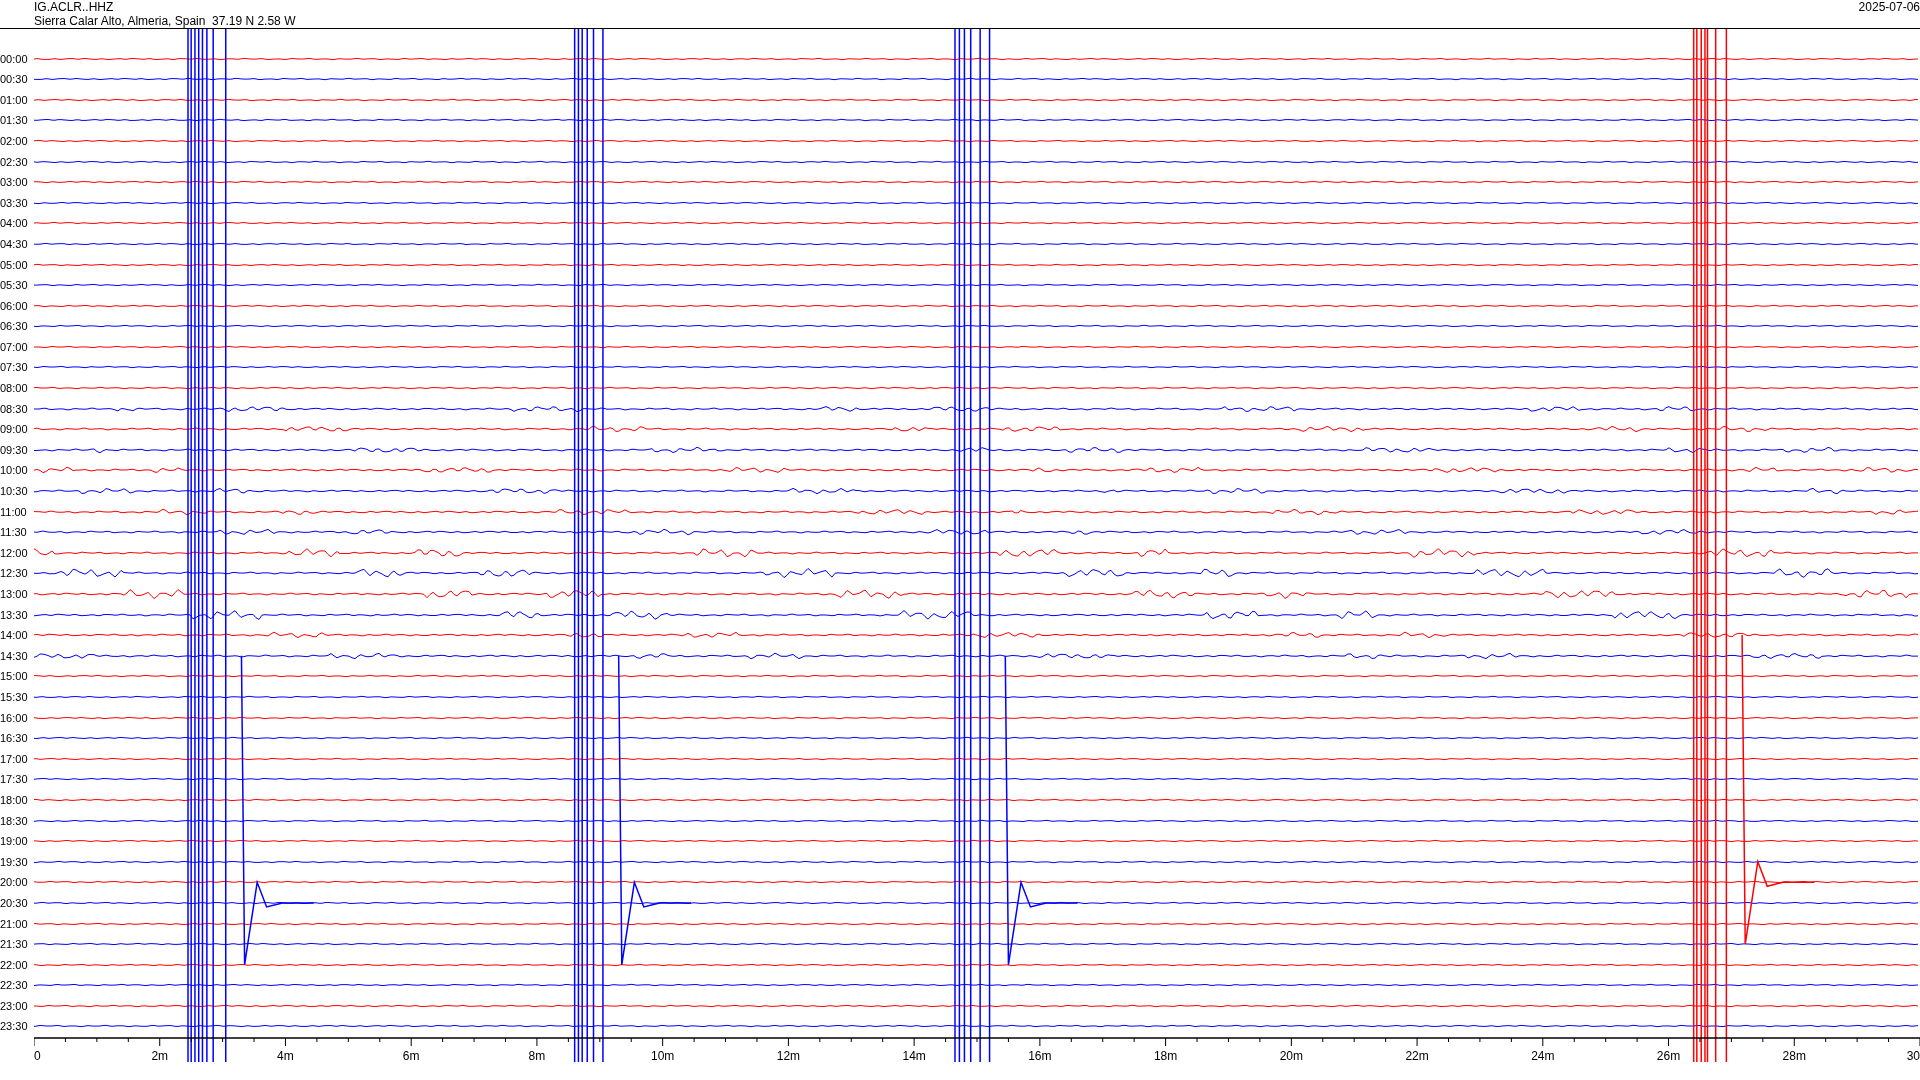  I want to click on row-time-label: 03:00, so click(14, 182).